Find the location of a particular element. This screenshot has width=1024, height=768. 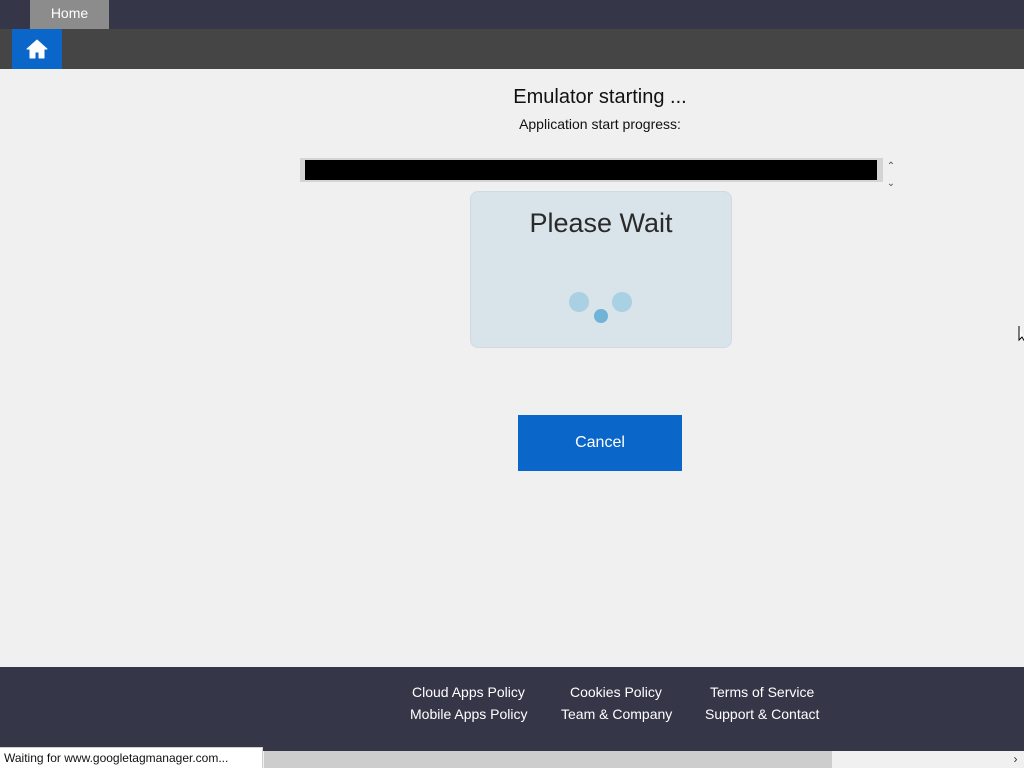

progress-bar is located at coordinates (591, 170).